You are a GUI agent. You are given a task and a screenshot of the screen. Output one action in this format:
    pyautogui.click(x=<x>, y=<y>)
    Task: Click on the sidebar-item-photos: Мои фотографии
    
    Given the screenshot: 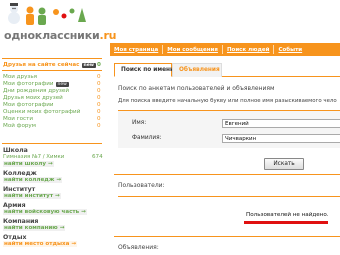 What is the action you would take?
    pyautogui.click(x=28, y=105)
    